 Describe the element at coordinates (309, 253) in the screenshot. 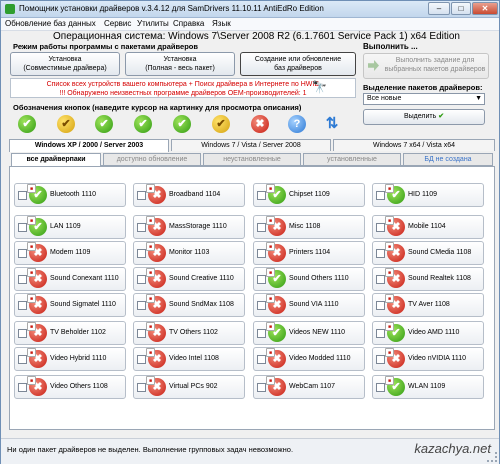

I see `driver-pack-item: ✖ ■ Printers 1104` at that location.